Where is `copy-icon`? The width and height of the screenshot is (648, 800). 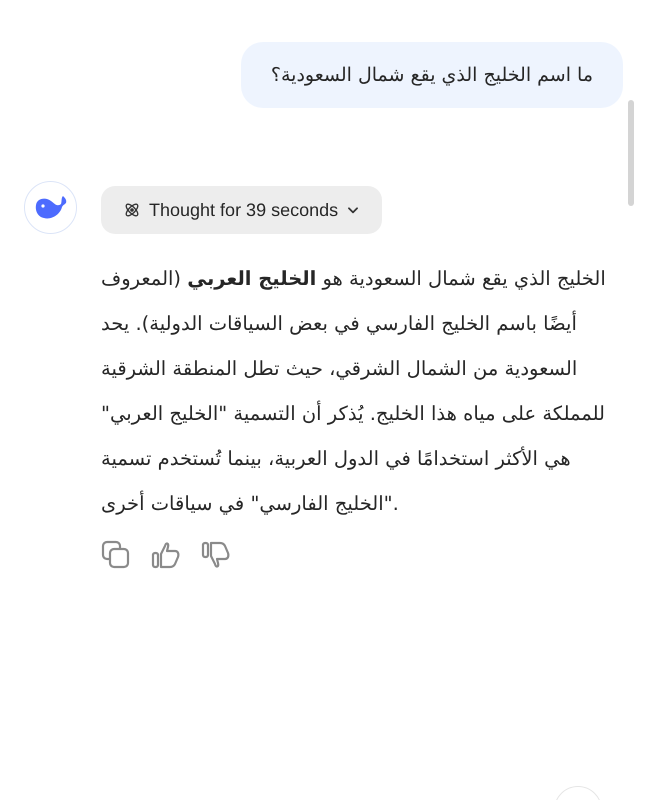 copy-icon is located at coordinates (116, 555).